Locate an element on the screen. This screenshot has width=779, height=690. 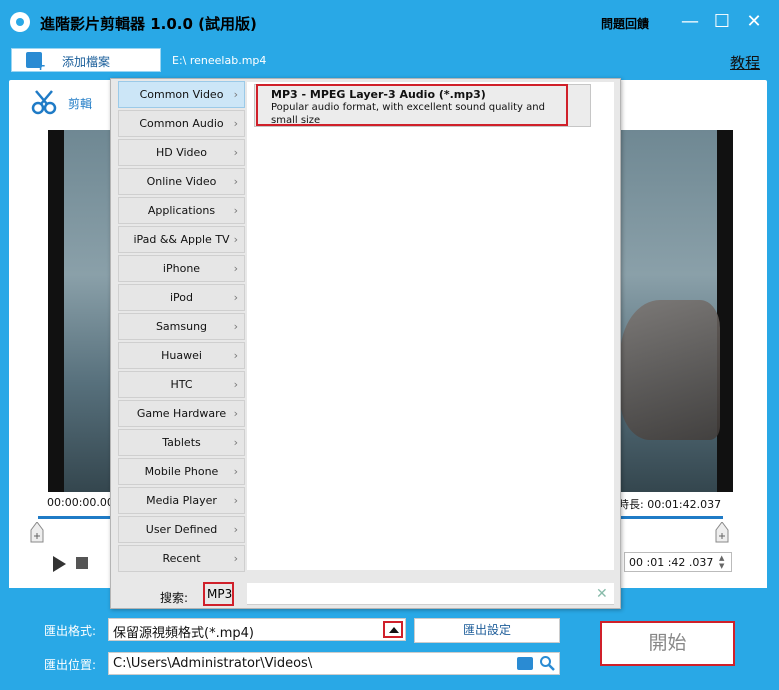
export-format-select: 保留源視頻格式(*.mp4) is located at coordinates (257, 629).